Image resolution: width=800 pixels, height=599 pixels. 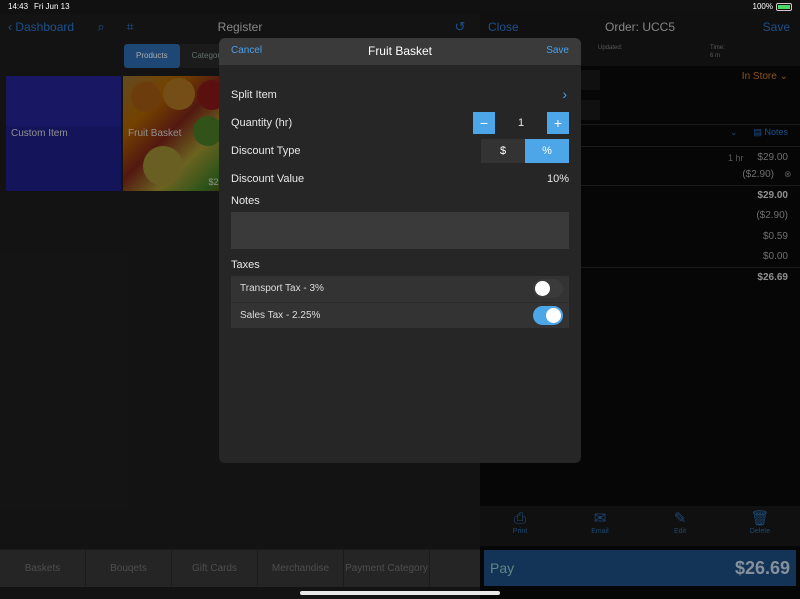 I want to click on discount-type-toggle: $ %, so click(x=525, y=151).